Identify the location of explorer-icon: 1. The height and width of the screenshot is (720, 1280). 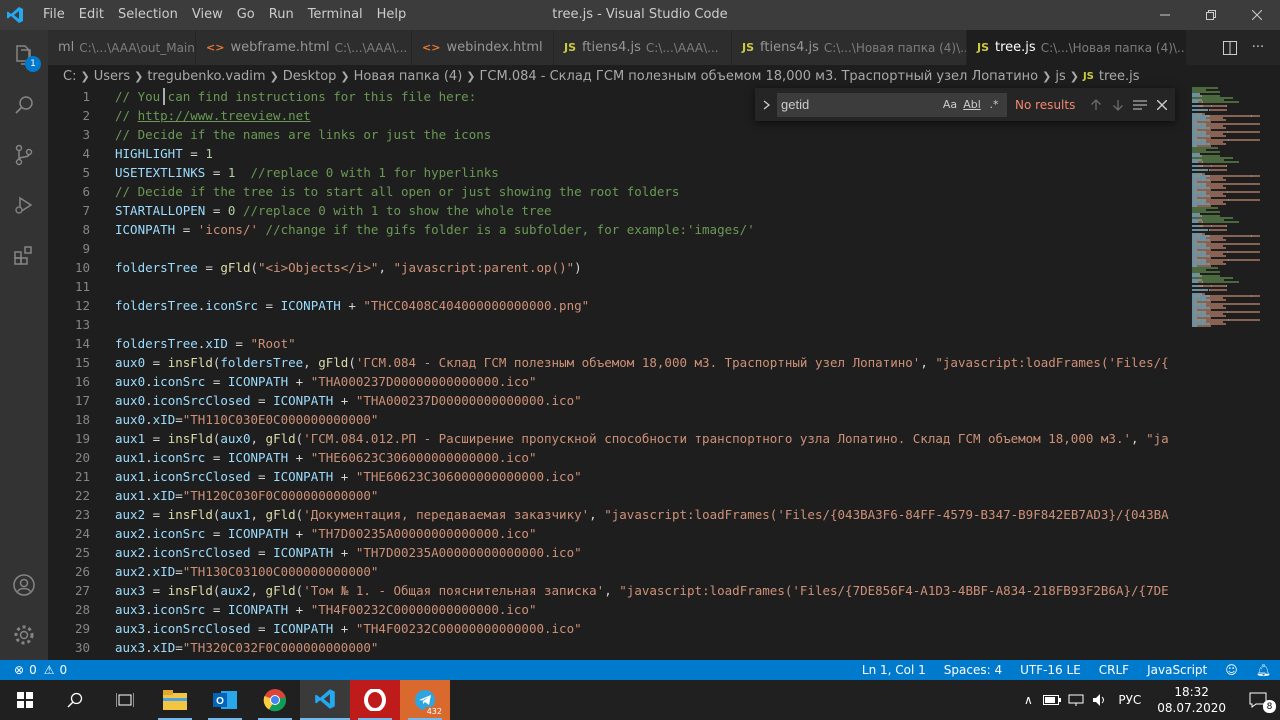
(24, 55).